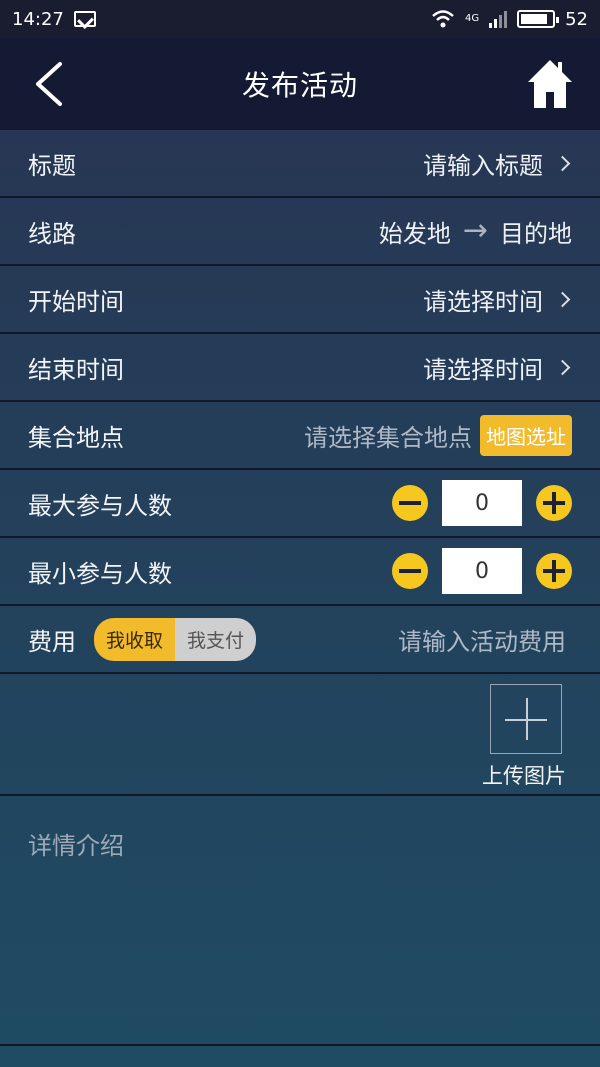  I want to click on network-type: 4G, so click(472, 18).